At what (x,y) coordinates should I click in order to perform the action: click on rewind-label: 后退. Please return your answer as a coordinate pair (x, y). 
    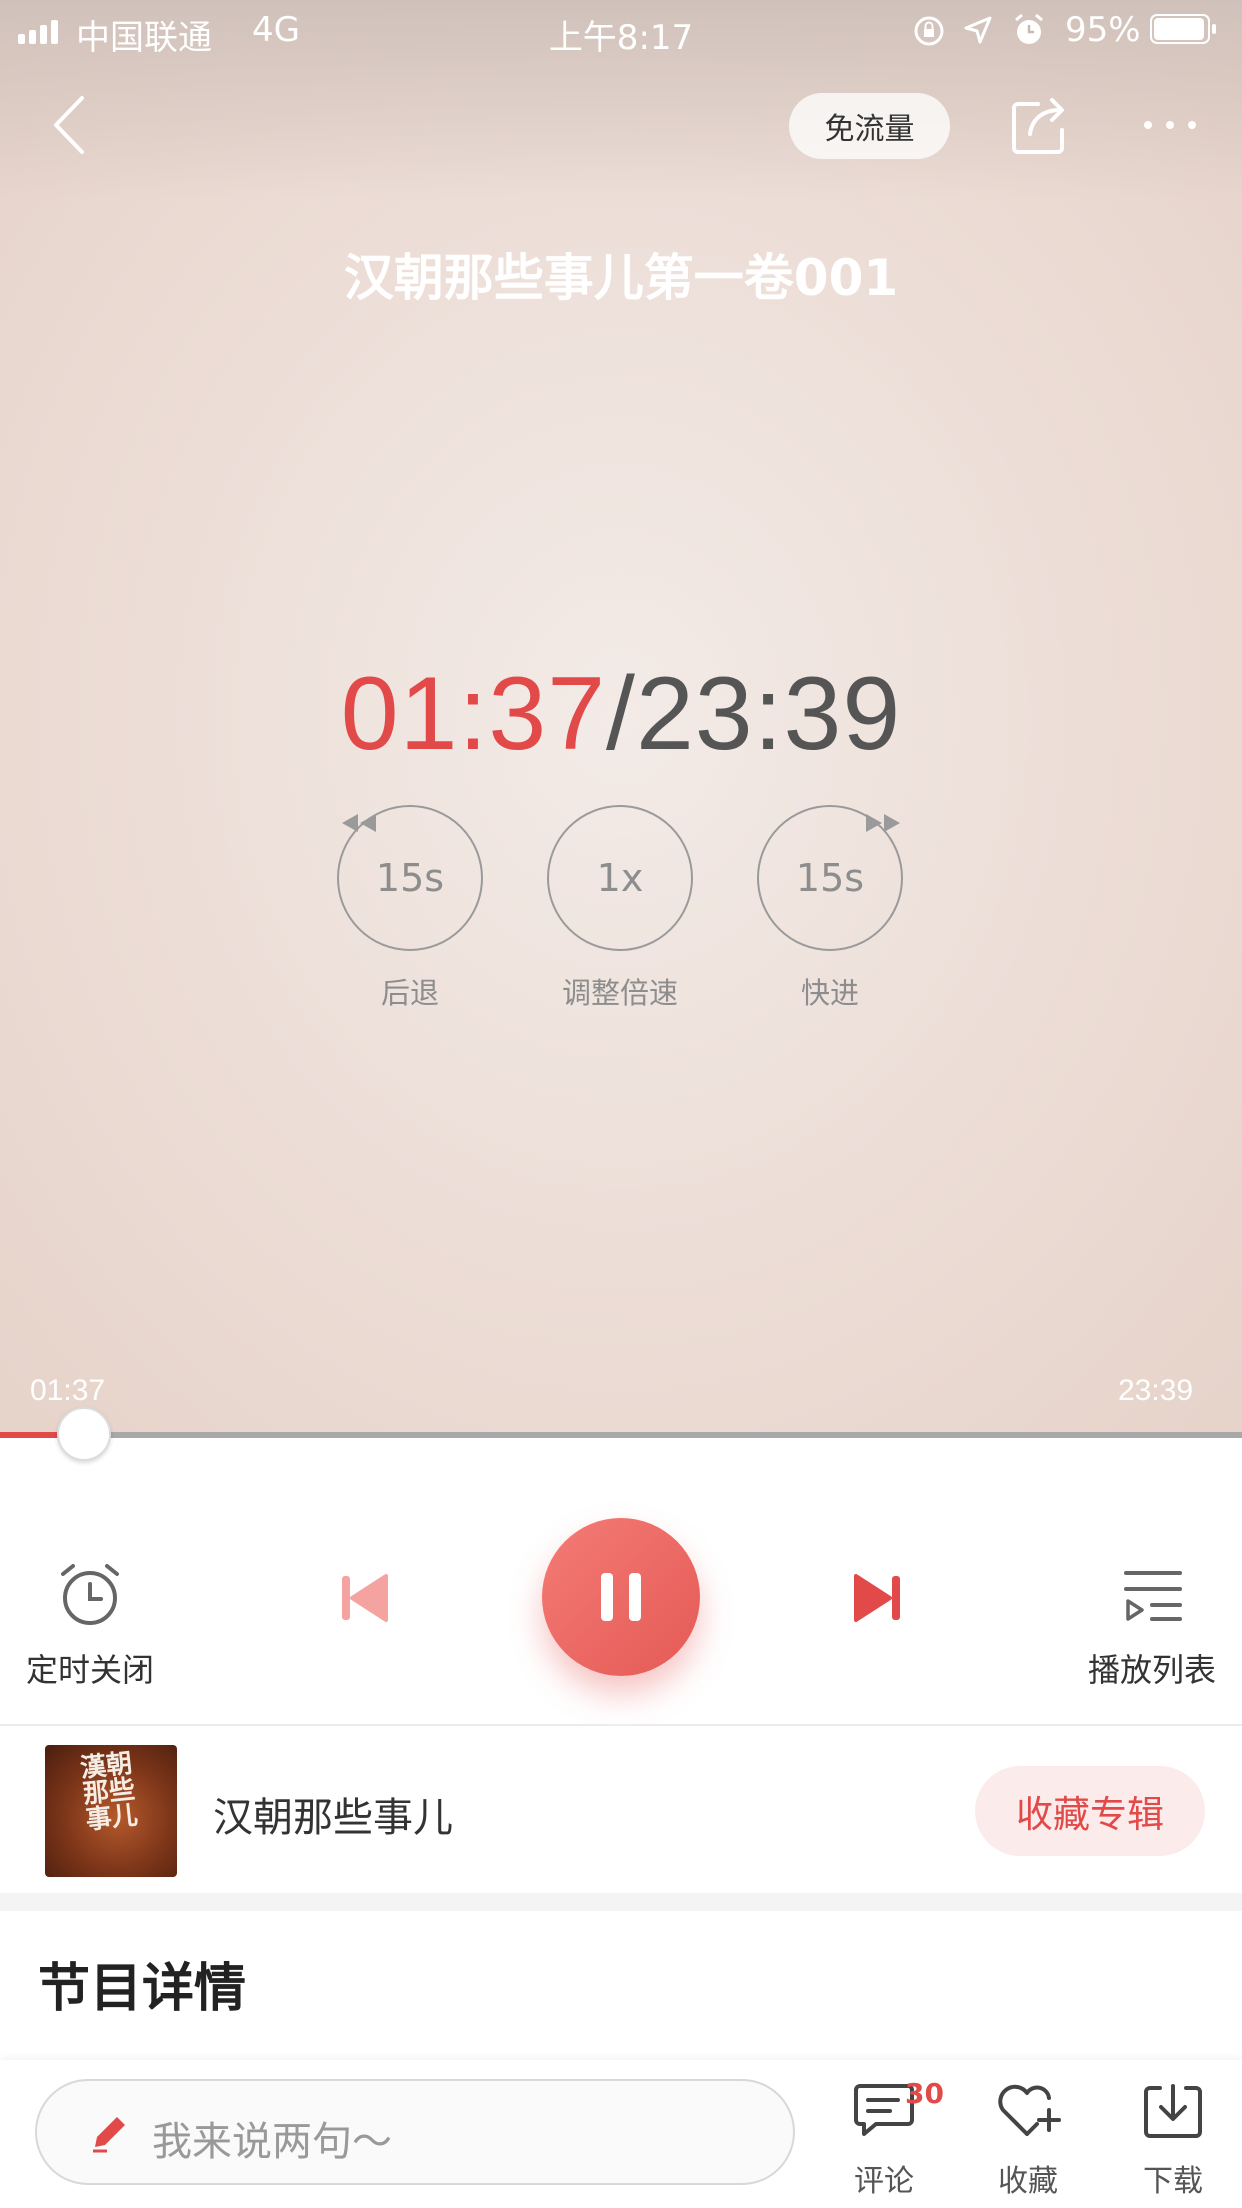
    Looking at the image, I should click on (409, 993).